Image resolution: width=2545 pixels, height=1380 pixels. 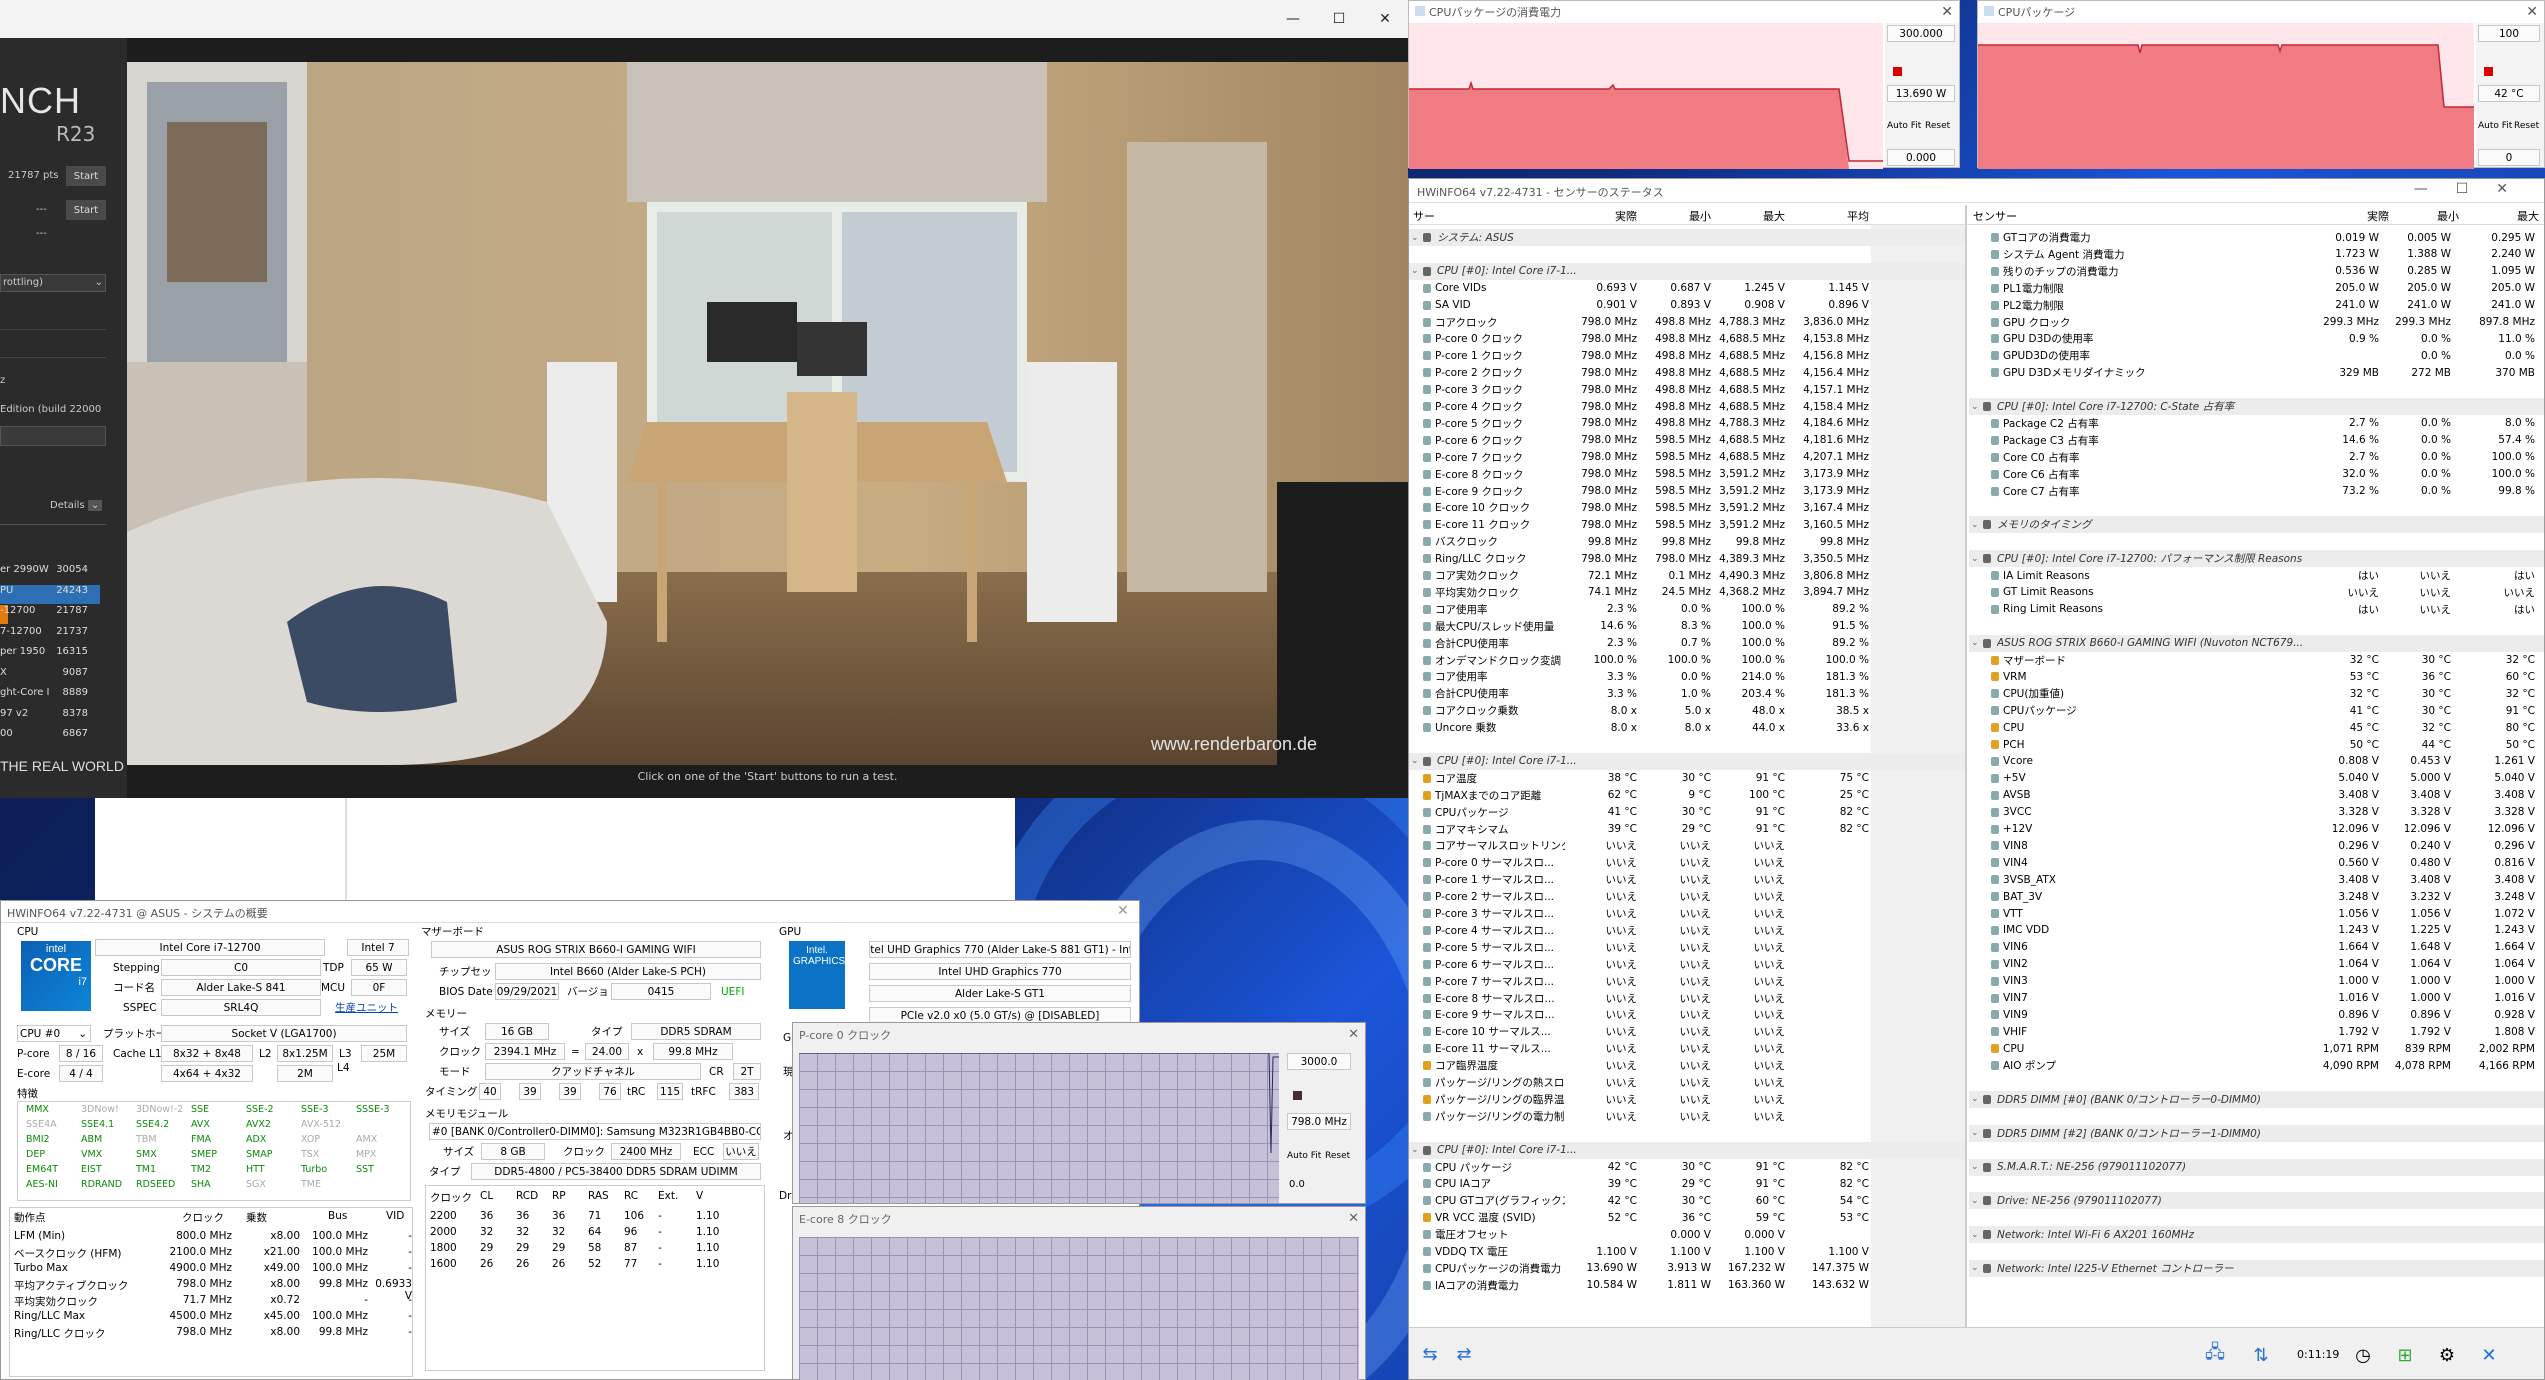 I want to click on sensor-row: VDDQ TX 電圧 1.100 V 1.100 V 1.100 V 1.100 V, so click(x=1687, y=1251).